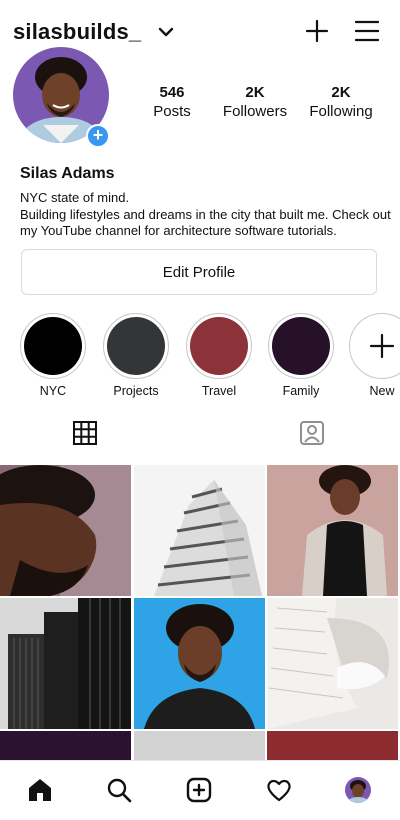 The width and height of the screenshot is (400, 820). I want to click on edit-profile-button: Edit Profile, so click(199, 272).